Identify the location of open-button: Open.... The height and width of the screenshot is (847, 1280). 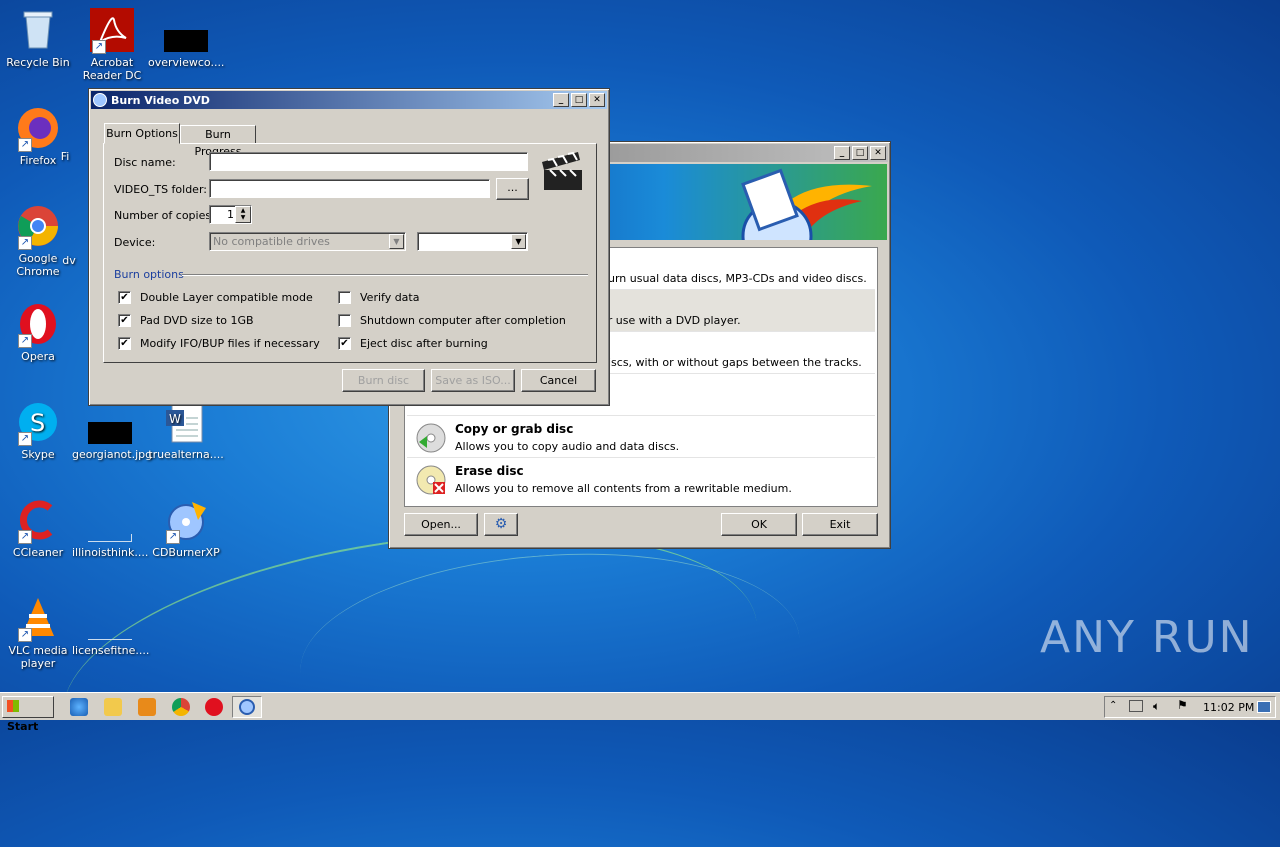
(441, 524).